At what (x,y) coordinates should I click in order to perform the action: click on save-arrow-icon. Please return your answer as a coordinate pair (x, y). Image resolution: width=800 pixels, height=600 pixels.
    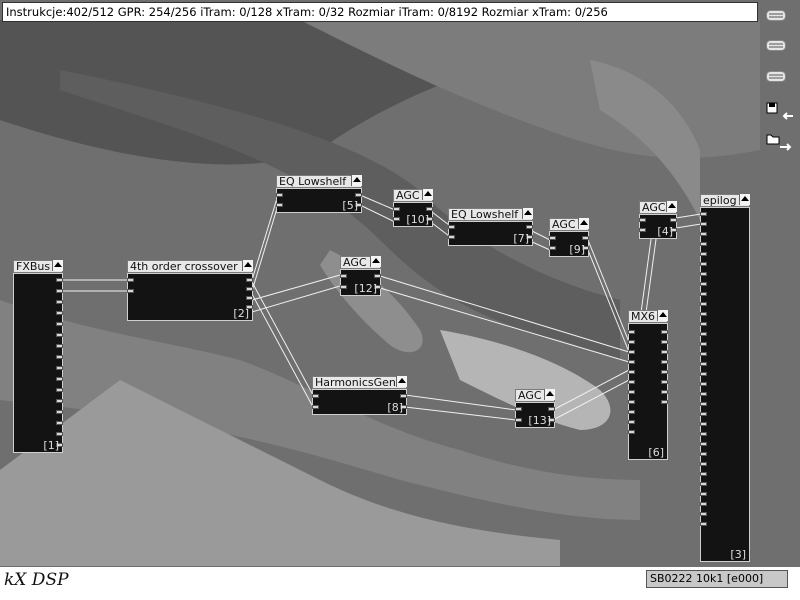
    Looking at the image, I should click on (780, 112).